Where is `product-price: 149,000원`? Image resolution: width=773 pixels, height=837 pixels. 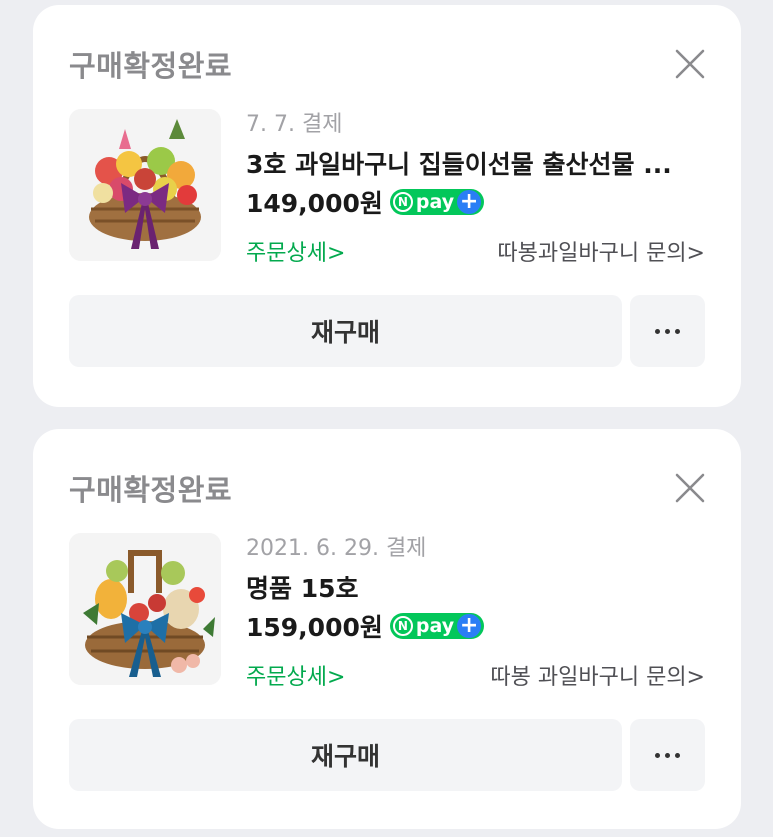
product-price: 149,000원 is located at coordinates (314, 203).